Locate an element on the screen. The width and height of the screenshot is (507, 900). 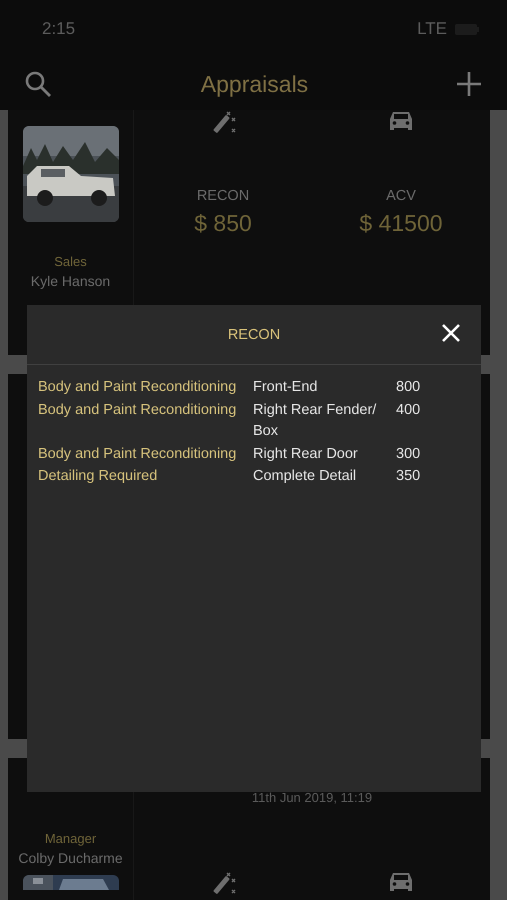
close-icon is located at coordinates (451, 333).